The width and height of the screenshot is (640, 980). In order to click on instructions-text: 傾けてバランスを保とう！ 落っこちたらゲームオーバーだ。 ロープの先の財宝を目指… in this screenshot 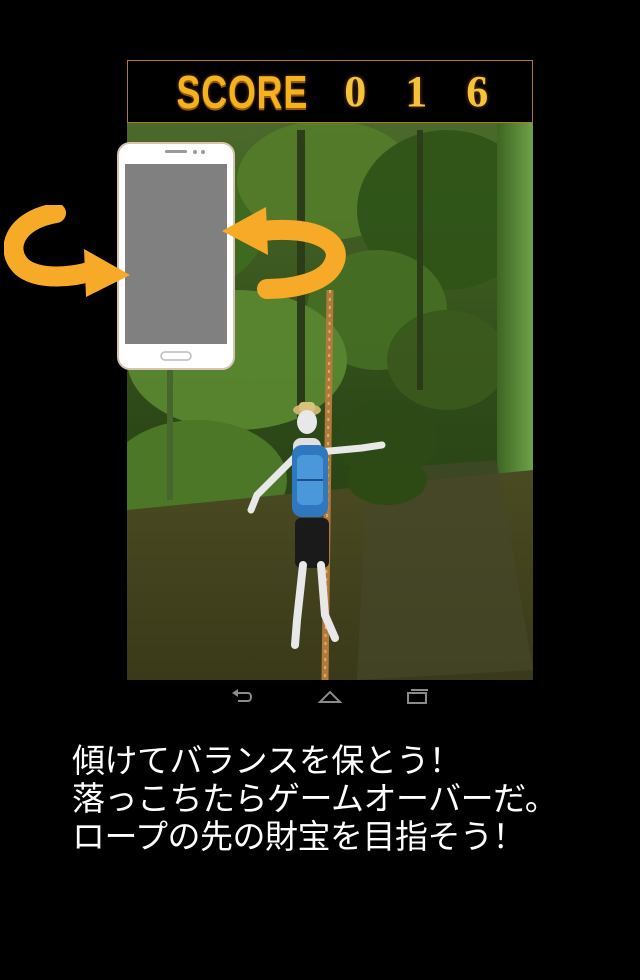, I will do `click(352, 799)`.